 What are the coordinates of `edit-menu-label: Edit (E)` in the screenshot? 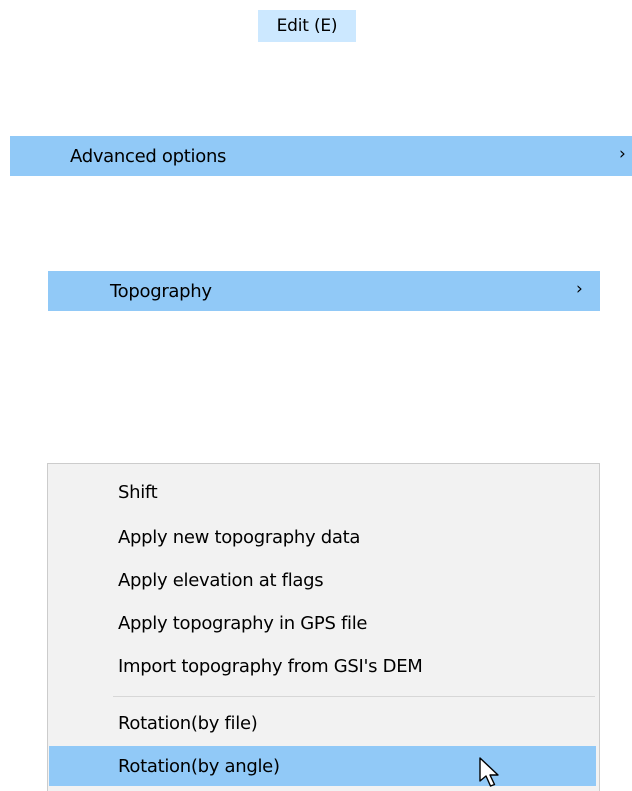 It's located at (307, 26).